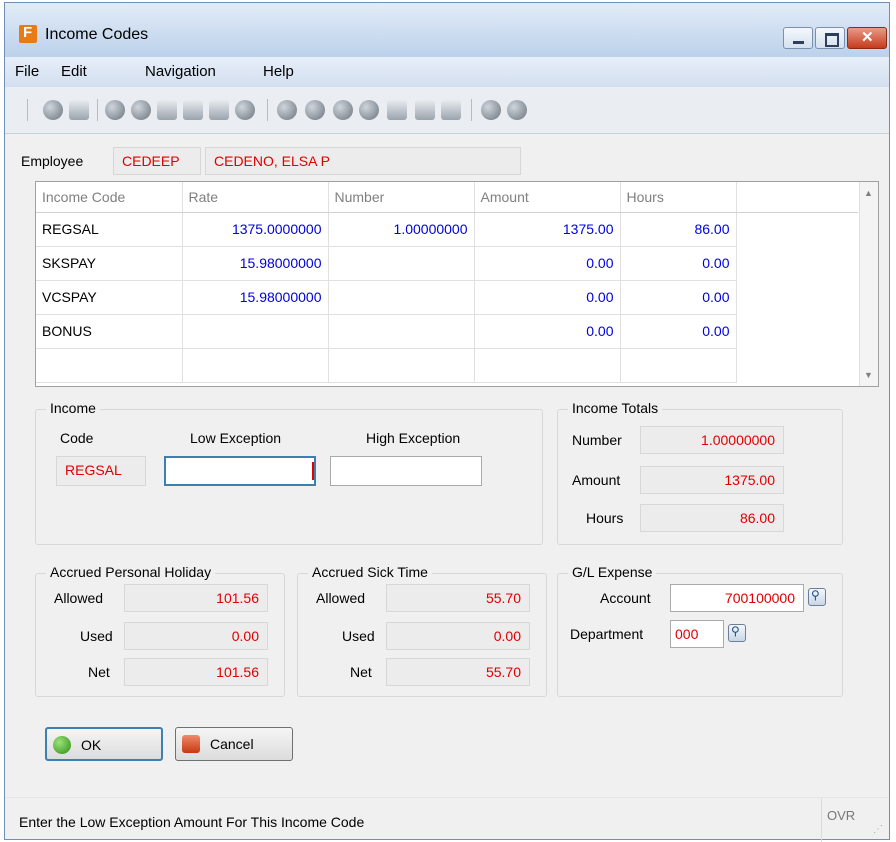  I want to click on copy-icon, so click(79, 110).